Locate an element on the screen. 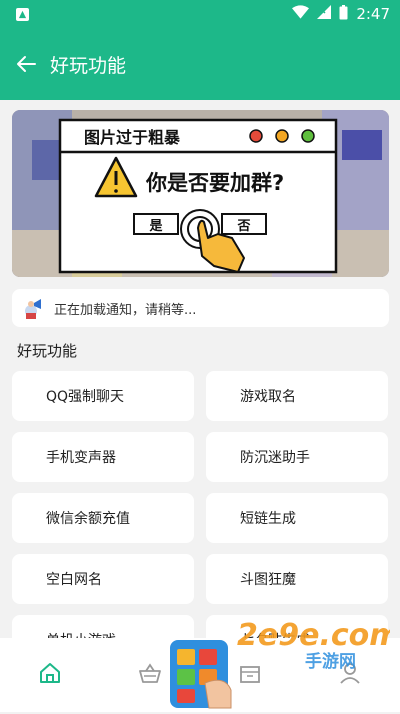 The image size is (400, 714). page-title: 好玩功能 is located at coordinates (88, 65).